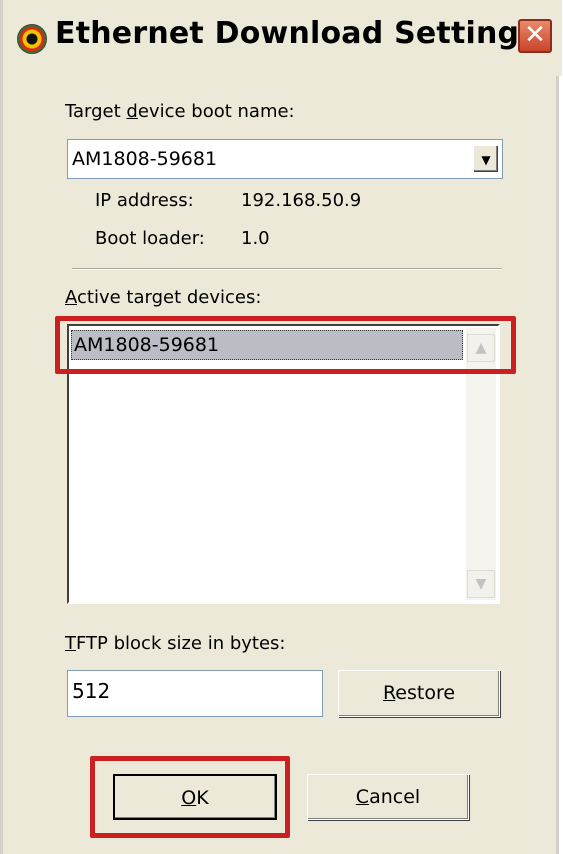 The height and width of the screenshot is (854, 563). I want to click on app-logo-icon, so click(32, 39).